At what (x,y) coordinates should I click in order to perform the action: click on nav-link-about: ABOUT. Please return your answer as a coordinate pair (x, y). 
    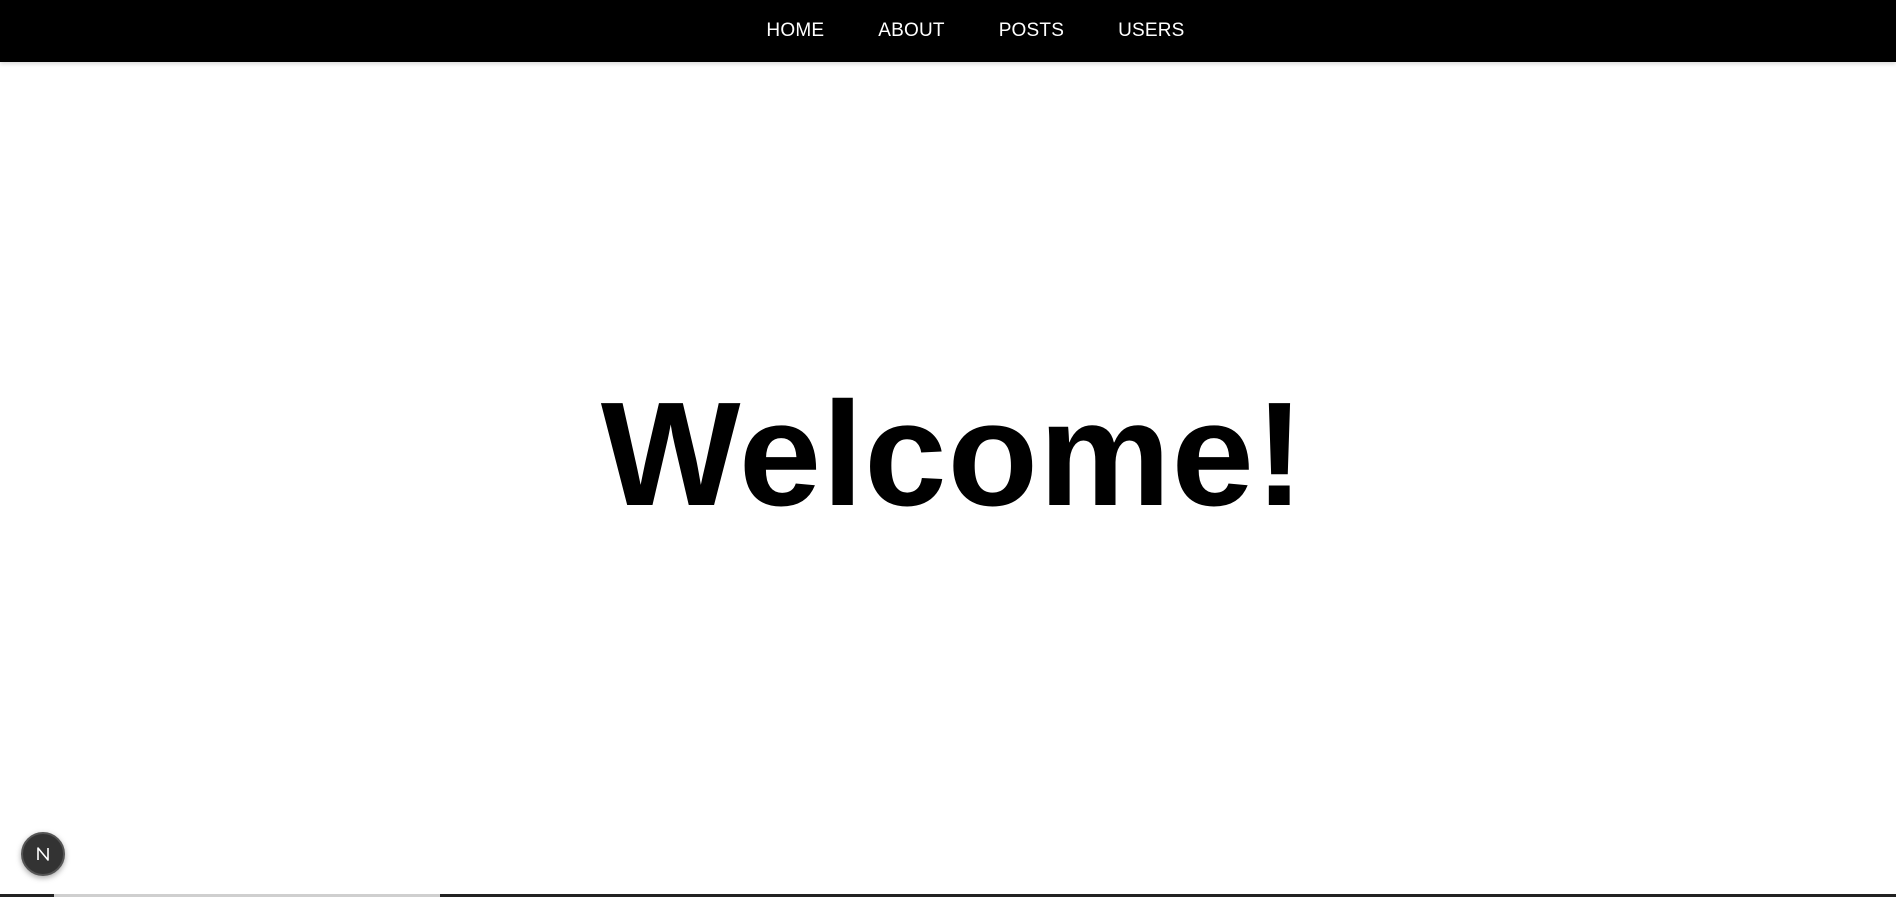
    Looking at the image, I should click on (911, 31).